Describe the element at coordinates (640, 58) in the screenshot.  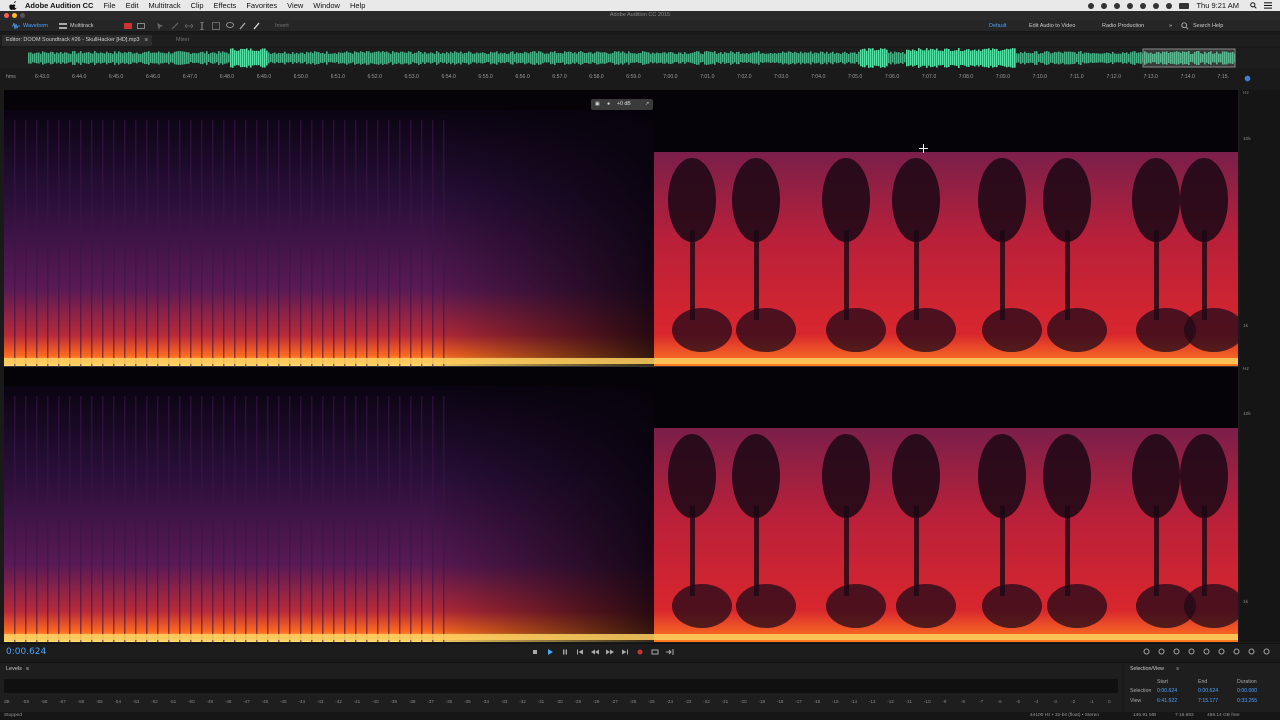
I see `waveform-overview` at that location.